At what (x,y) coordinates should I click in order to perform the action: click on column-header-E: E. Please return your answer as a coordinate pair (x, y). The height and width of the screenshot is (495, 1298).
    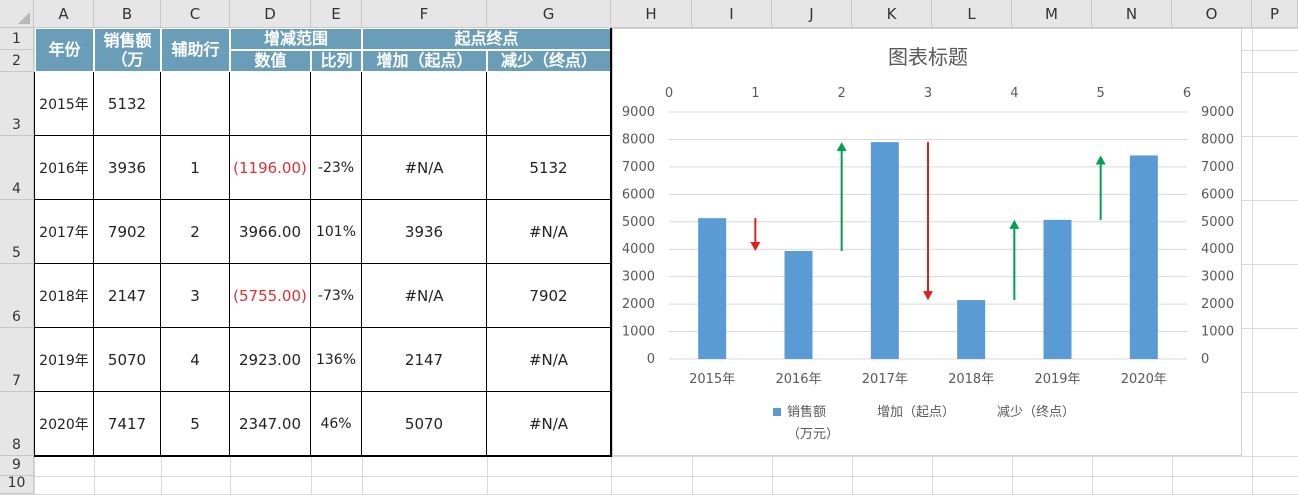
    Looking at the image, I should click on (336, 14).